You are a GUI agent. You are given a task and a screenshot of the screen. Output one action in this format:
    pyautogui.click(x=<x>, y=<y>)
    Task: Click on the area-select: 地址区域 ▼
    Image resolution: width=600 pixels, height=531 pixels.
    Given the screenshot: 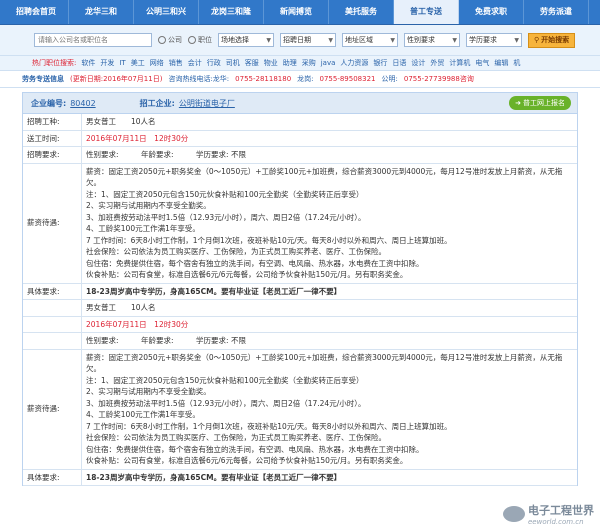 What is the action you would take?
    pyautogui.click(x=370, y=40)
    